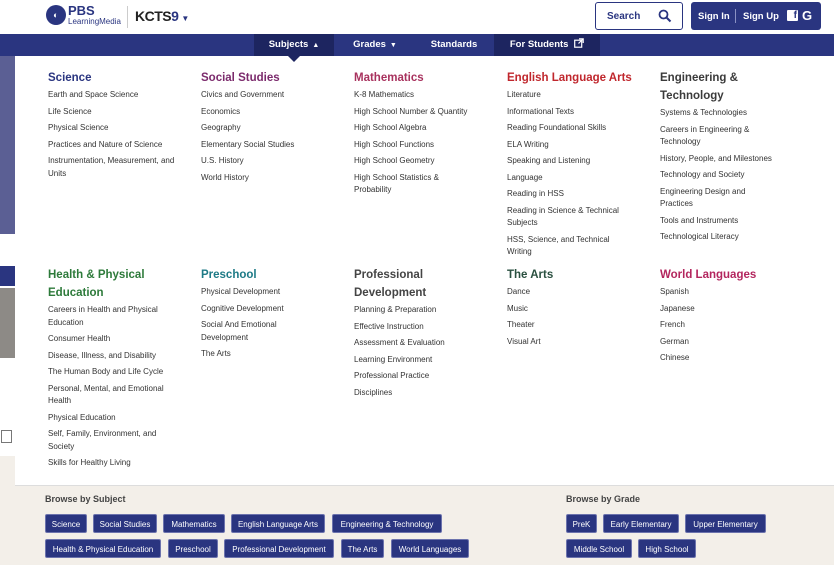  I want to click on menu-link: Speaking and Listening, so click(577, 161).